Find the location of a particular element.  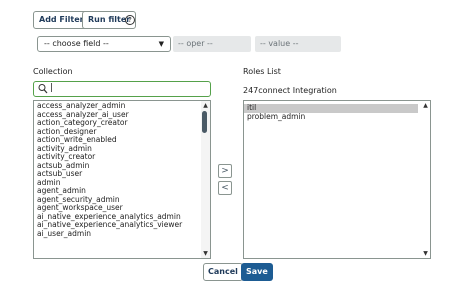

remove-role-button: < is located at coordinates (225, 188).